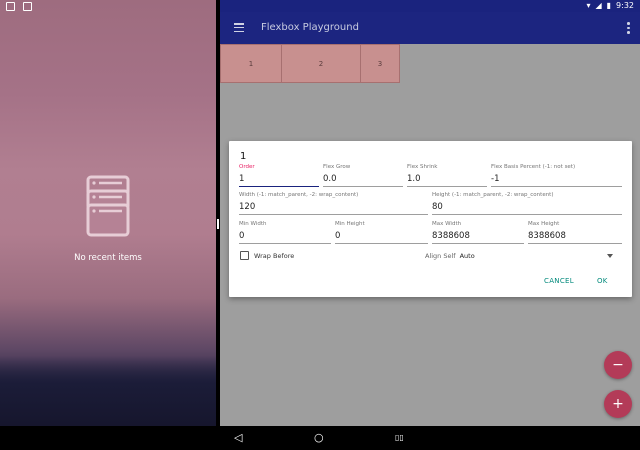  Describe the element at coordinates (274, 255) in the screenshot. I see `wrap-before-label: Wrap Before` at that location.